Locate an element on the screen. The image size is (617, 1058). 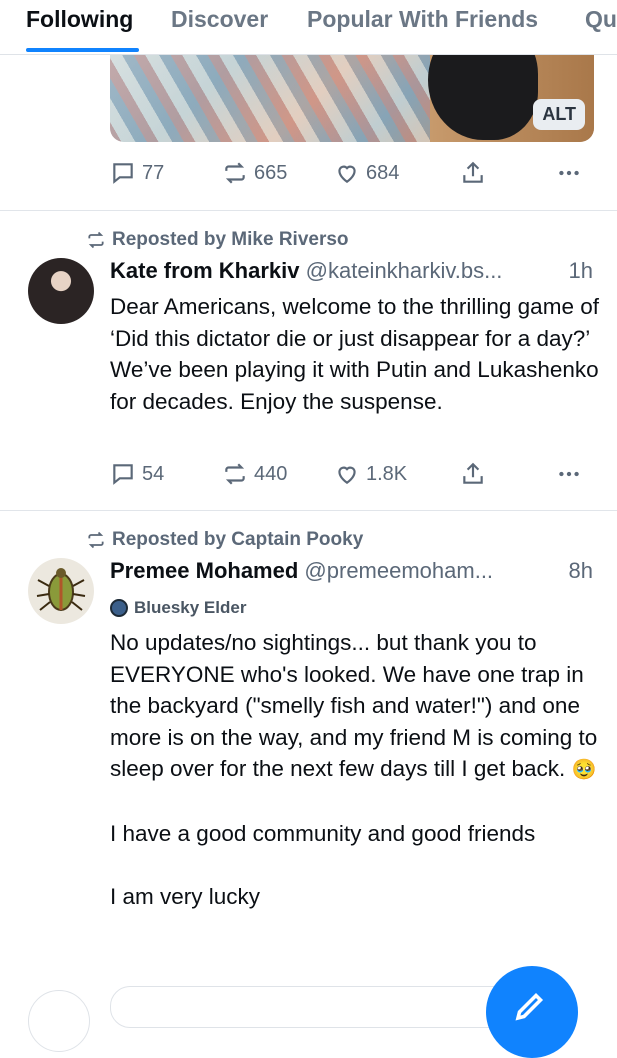
repost-button: 665 is located at coordinates (254, 173).